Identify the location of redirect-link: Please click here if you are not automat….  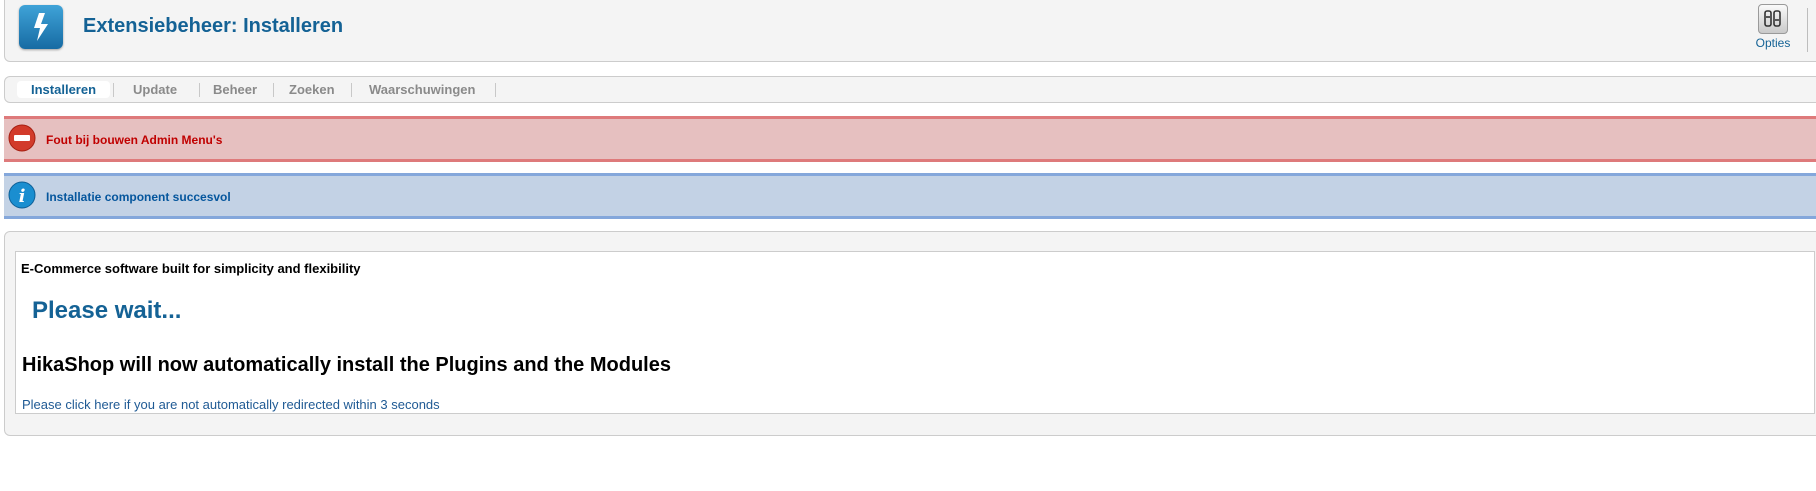
(231, 404).